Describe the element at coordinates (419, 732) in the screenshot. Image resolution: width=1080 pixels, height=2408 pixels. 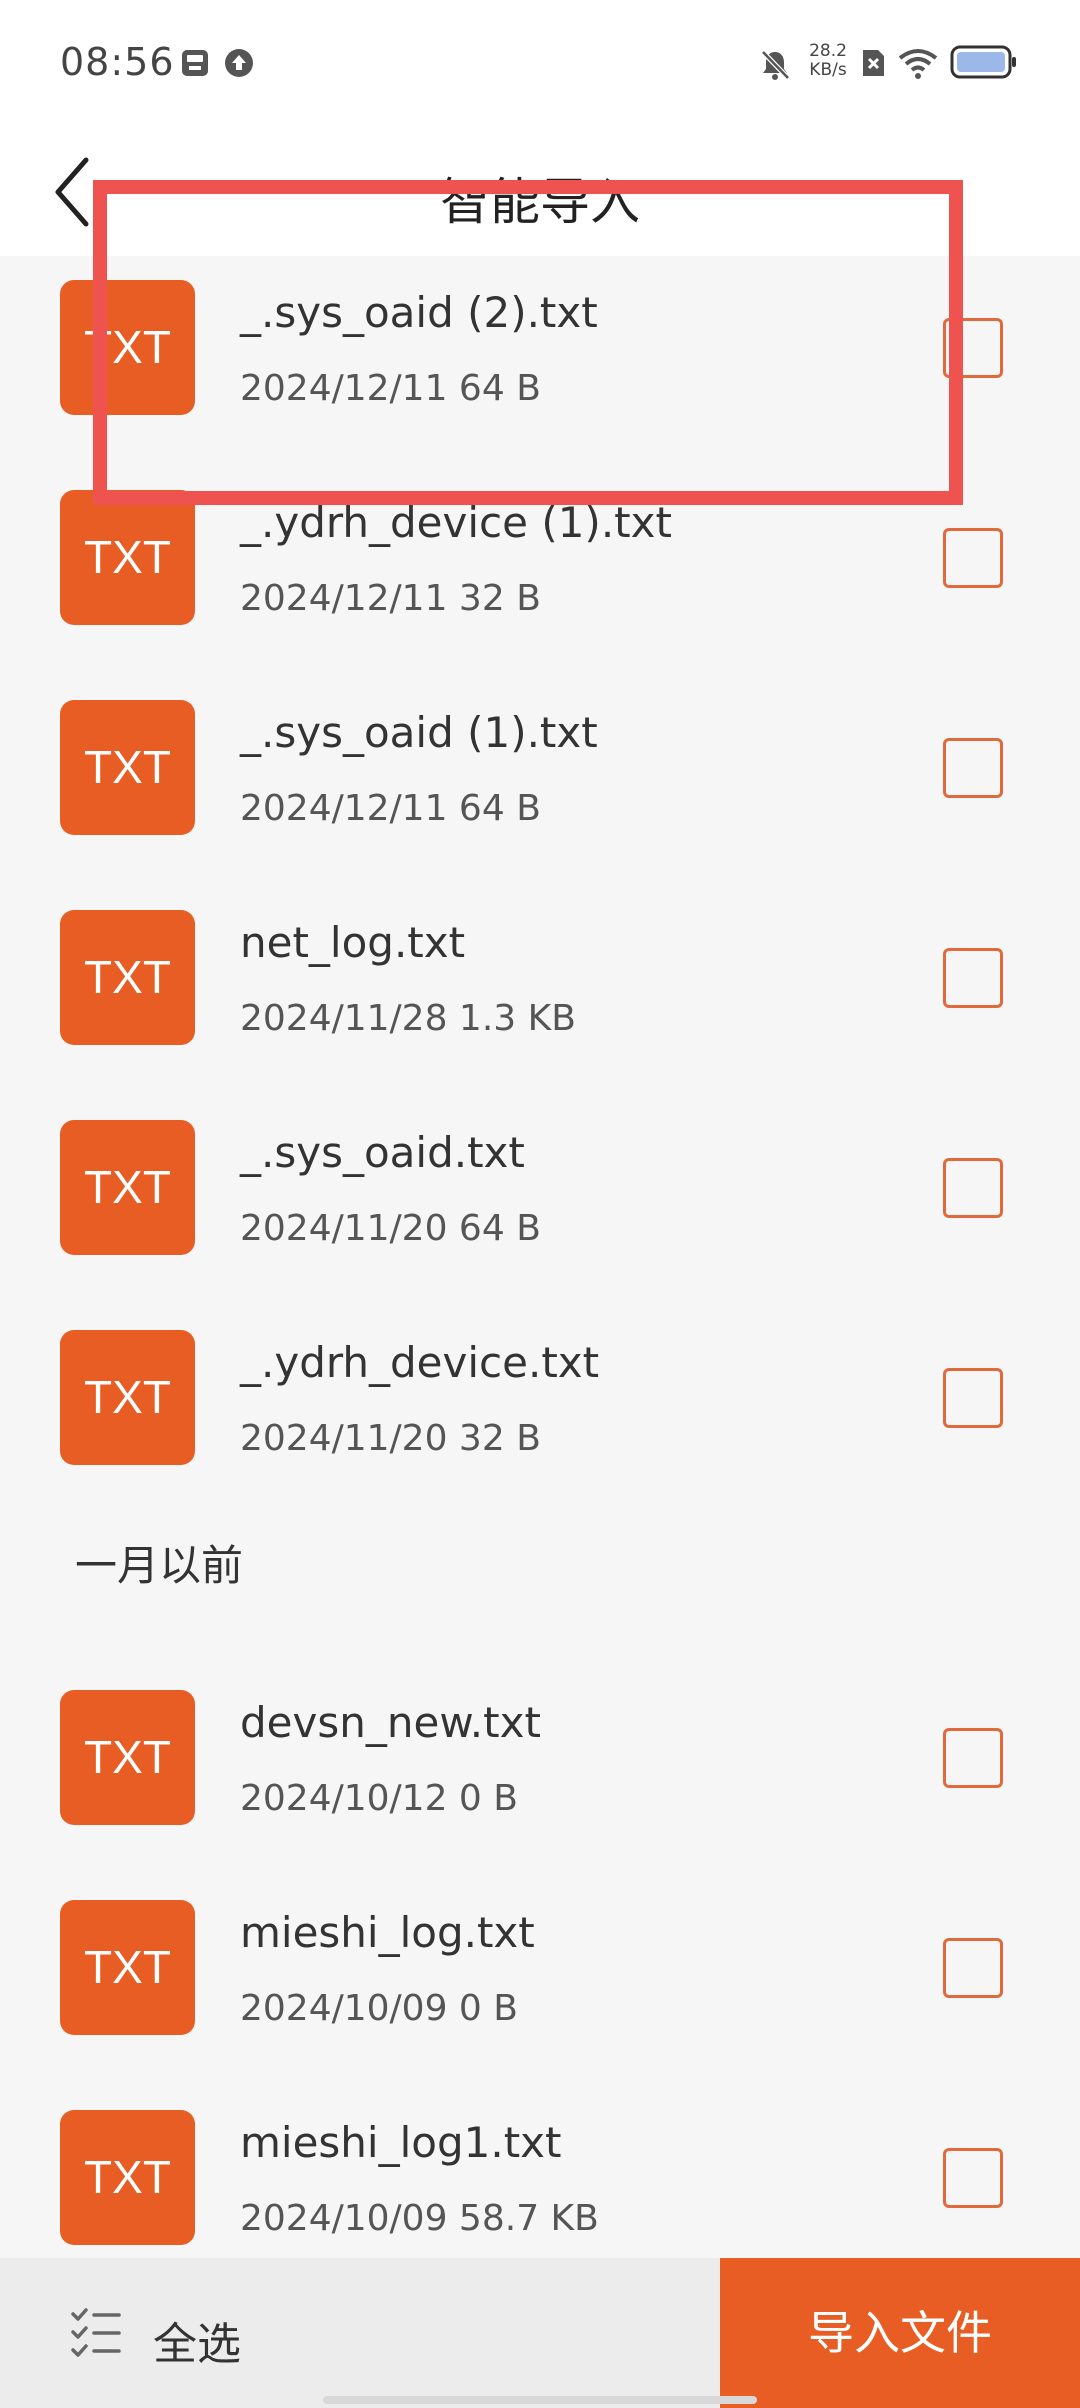
I see `file-name: _.sys_oaid (1).txt` at that location.